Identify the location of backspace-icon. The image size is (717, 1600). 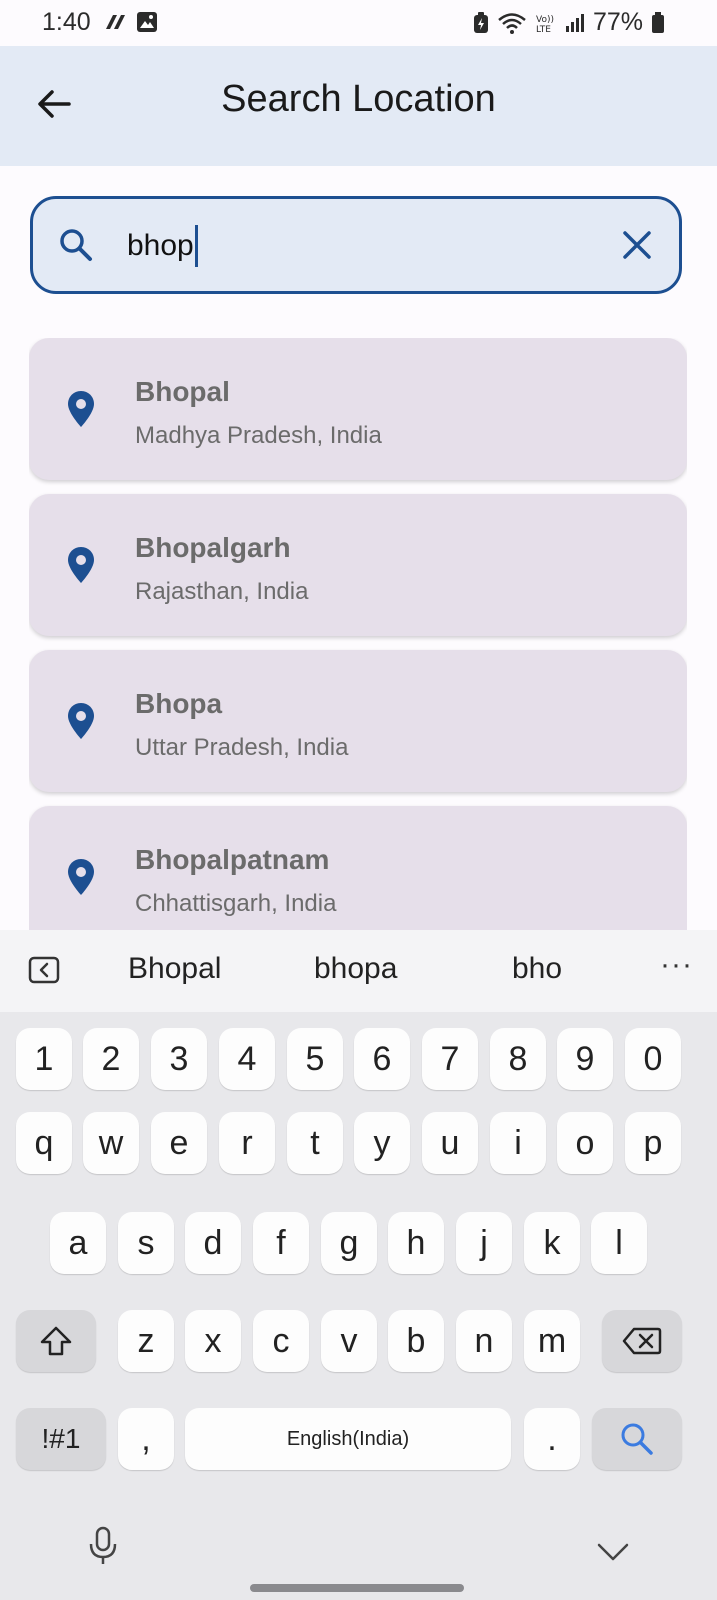
(642, 1341).